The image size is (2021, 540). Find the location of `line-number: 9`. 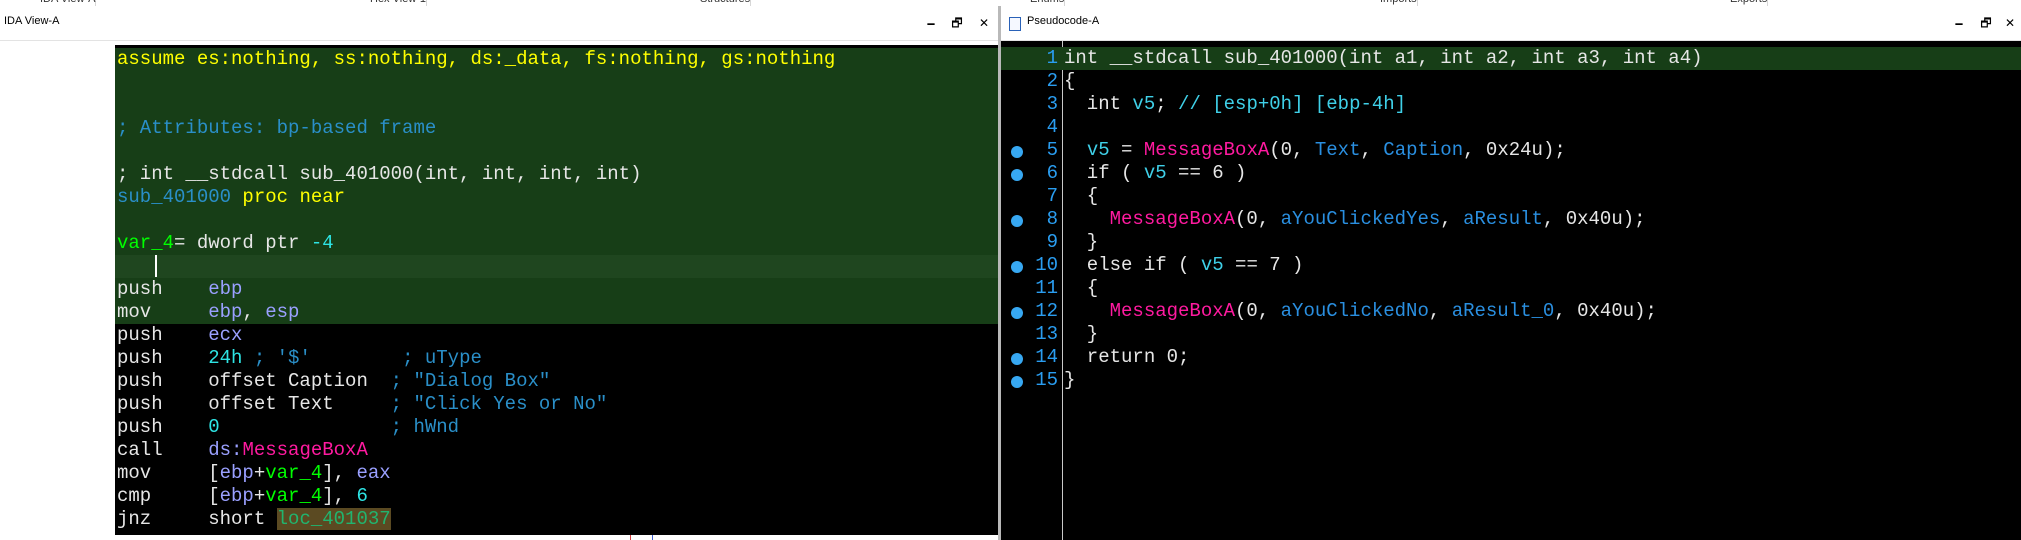

line-number: 9 is located at coordinates (1052, 242).